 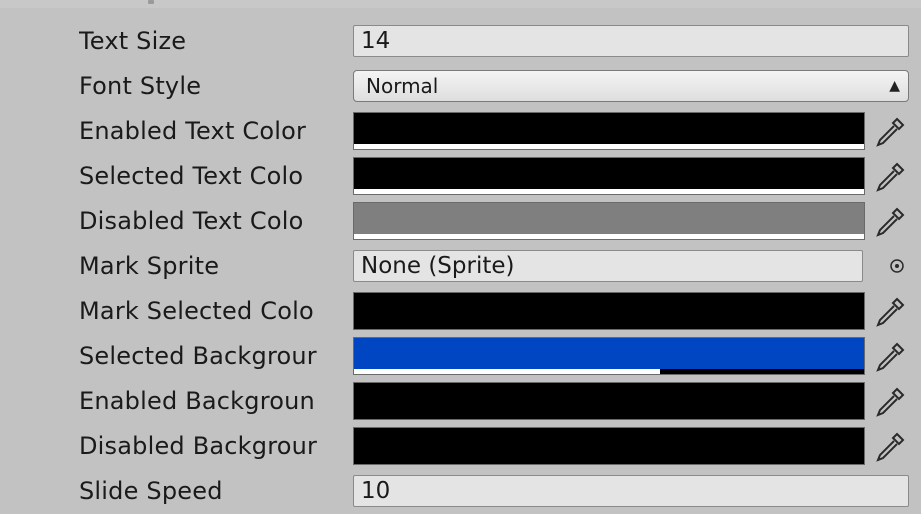 I want to click on disabled-background-label: Disabled Backgrour, so click(x=198, y=446).